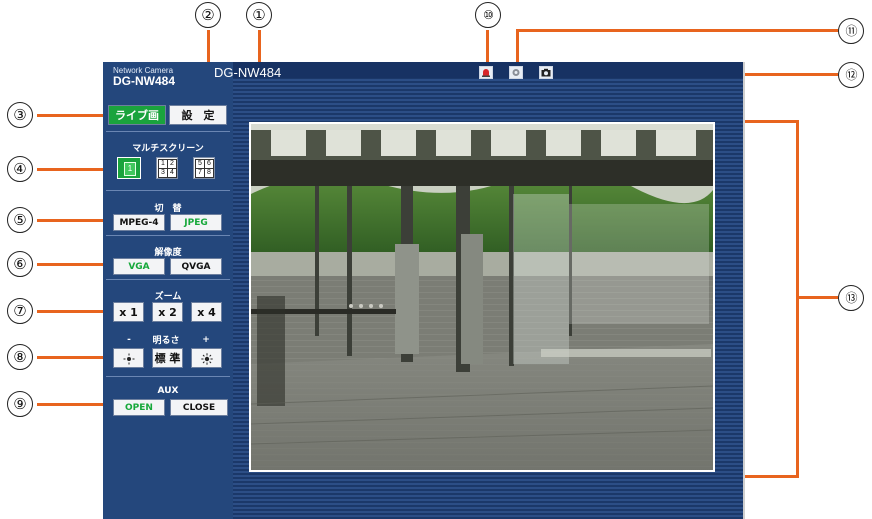 The width and height of the screenshot is (872, 519). What do you see at coordinates (167, 358) in the screenshot?
I see `brightness-standard-button: 標 準` at bounding box center [167, 358].